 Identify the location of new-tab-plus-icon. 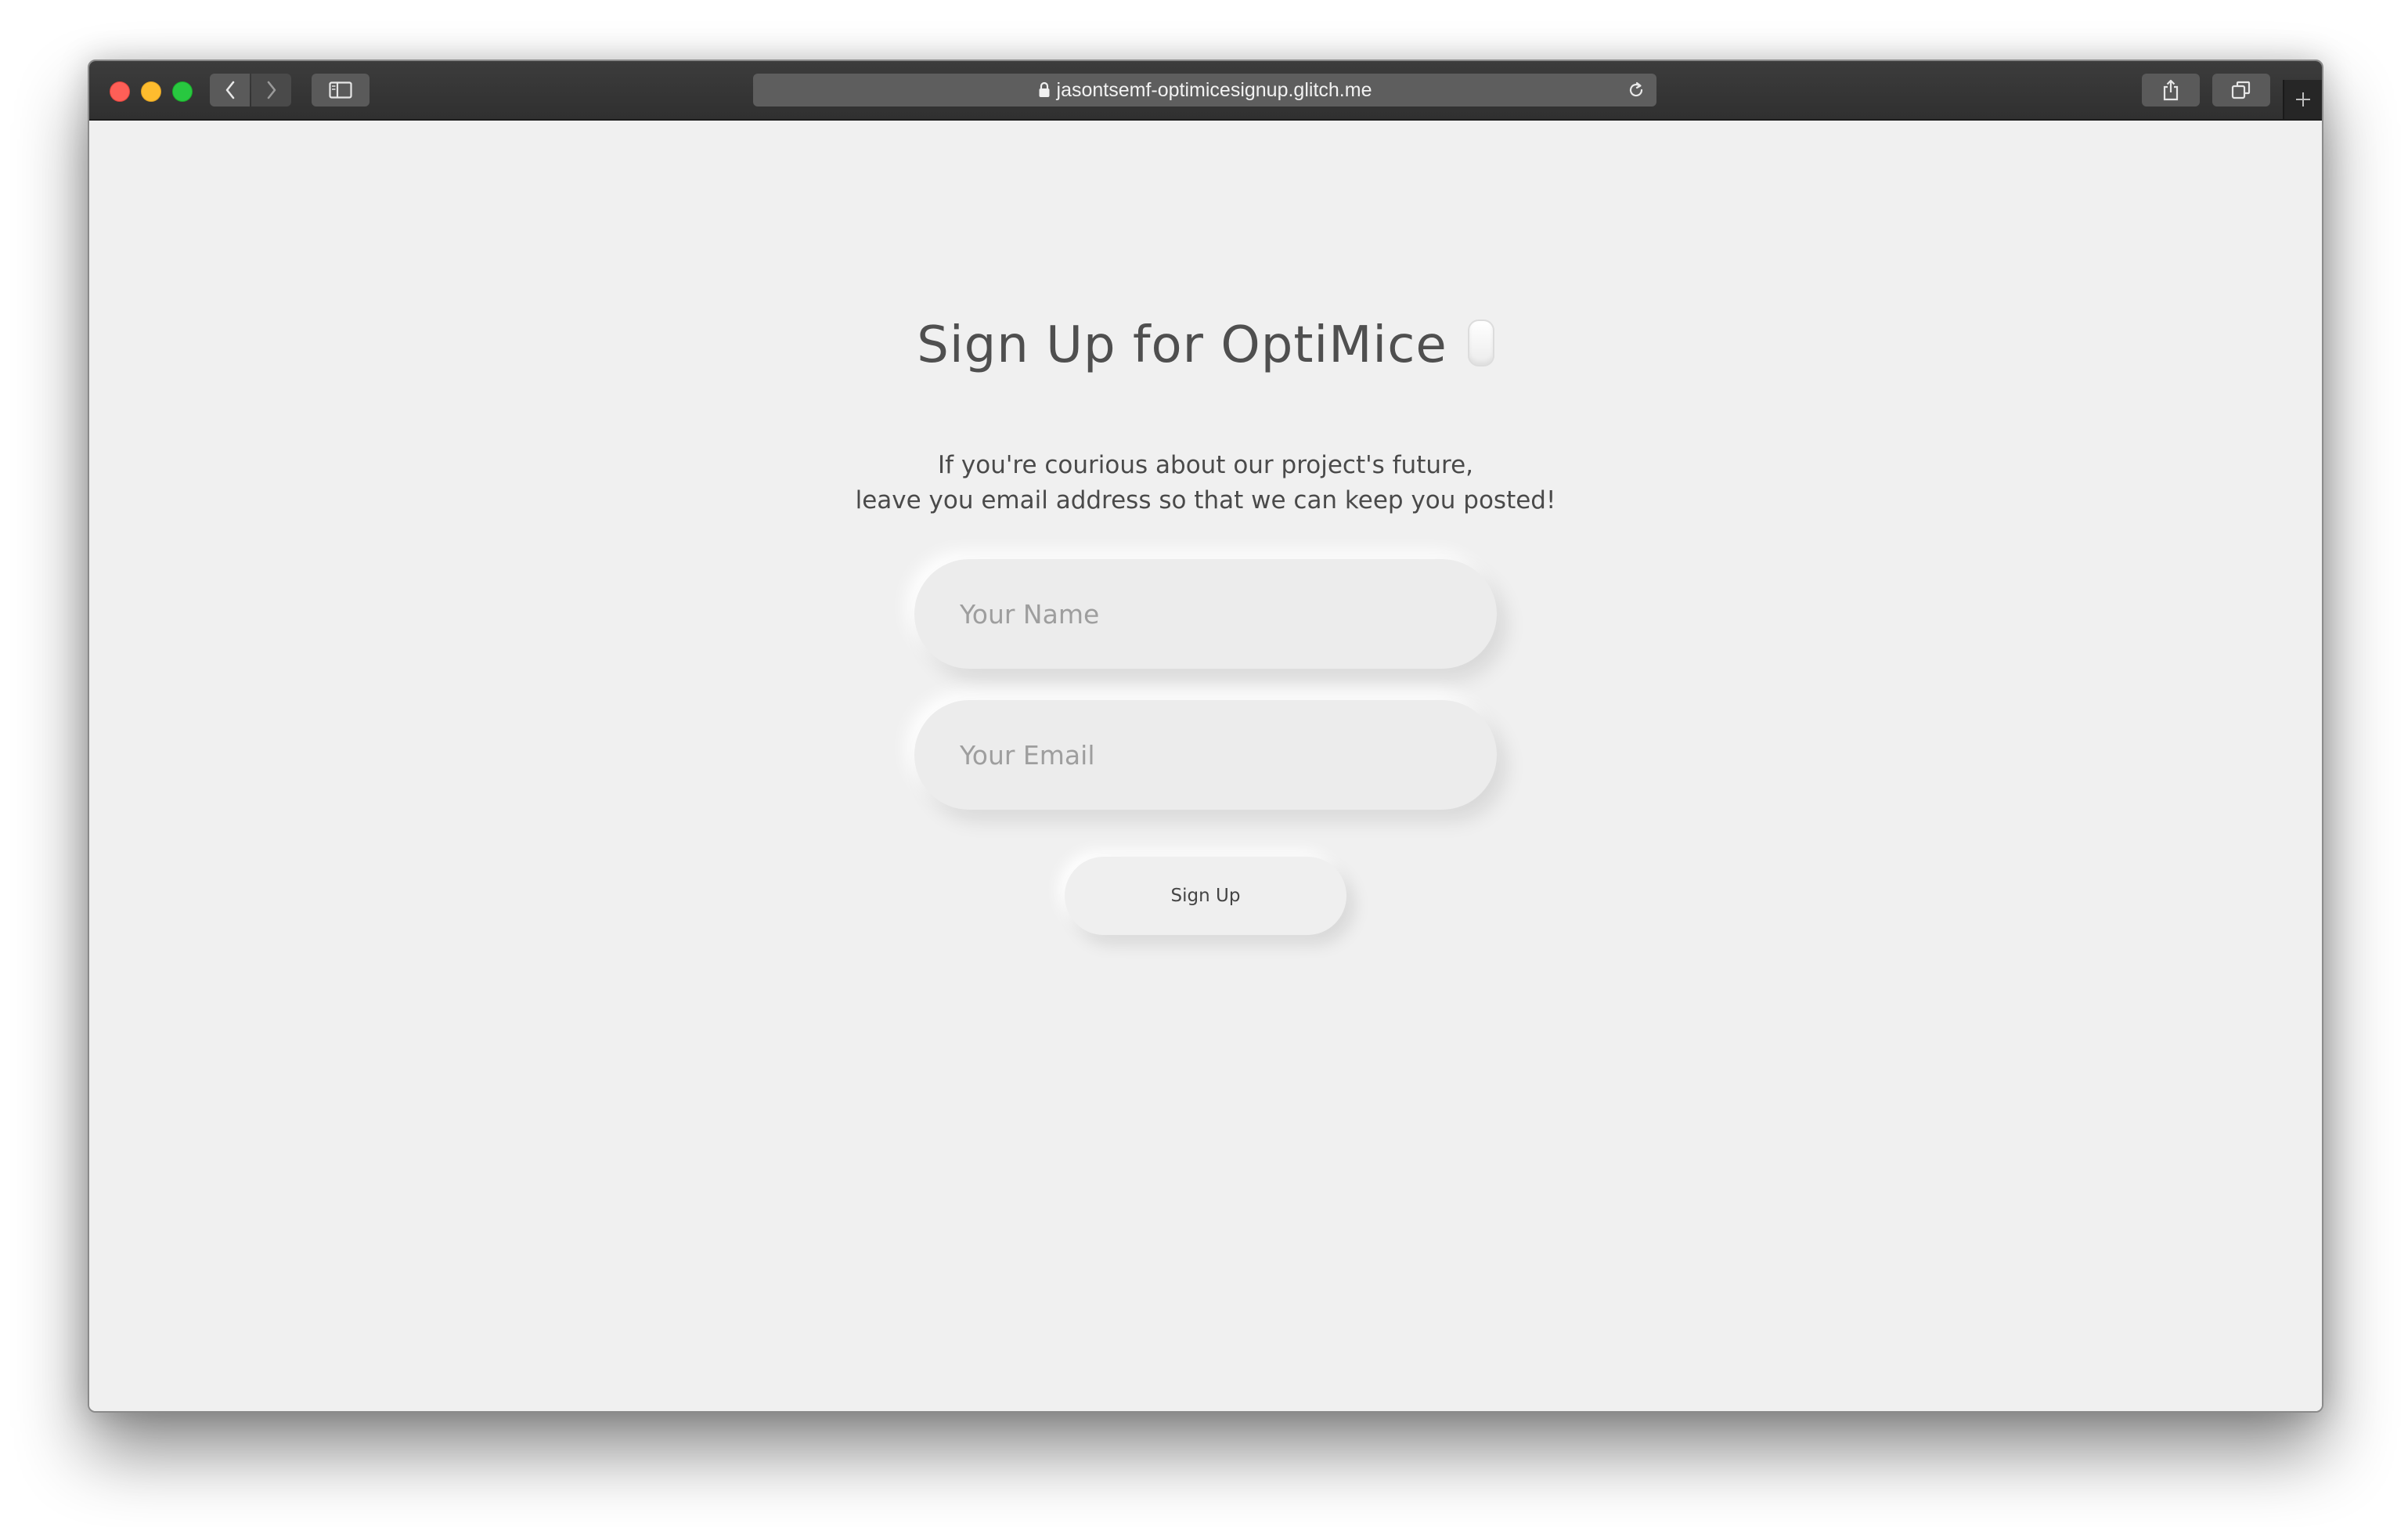
(2303, 99).